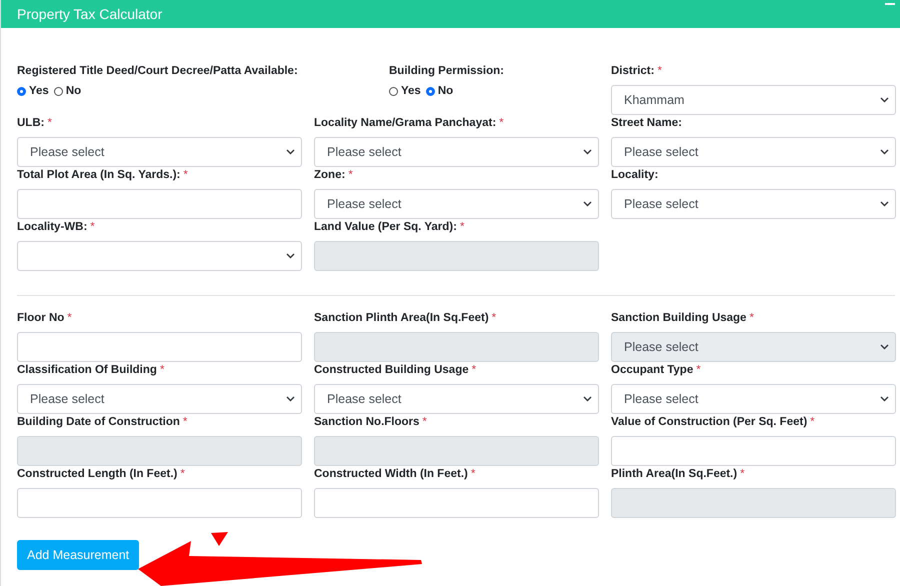  I want to click on field-label: Building Date of Construction *, so click(102, 422).